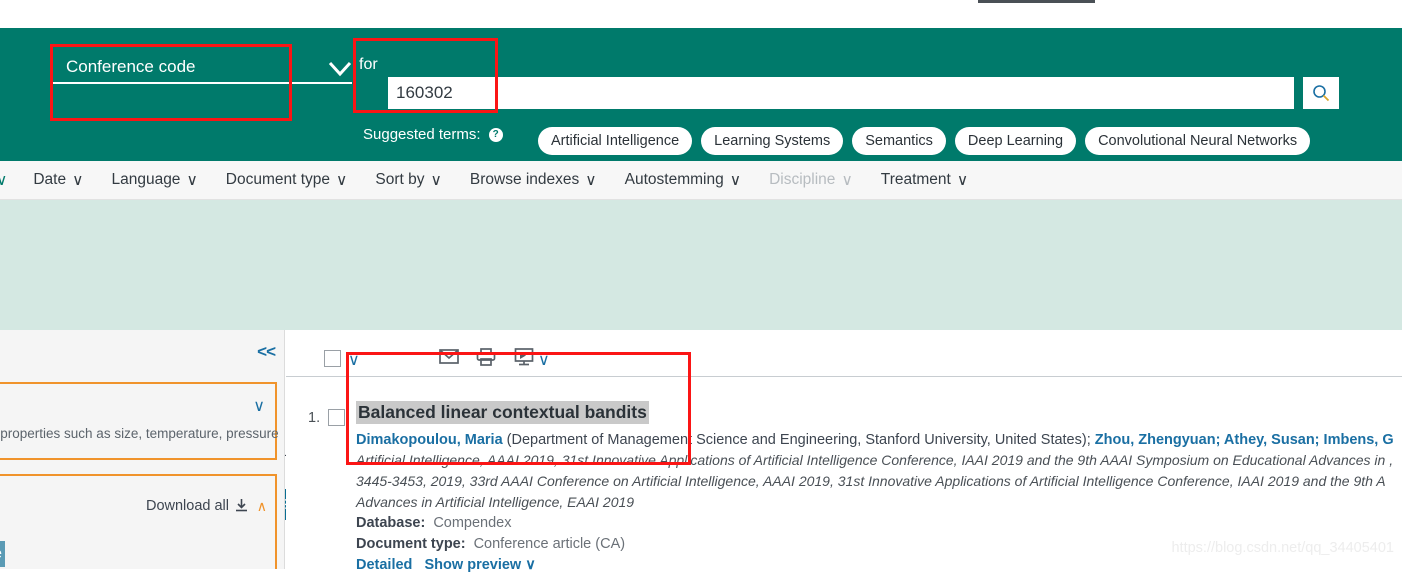 The width and height of the screenshot is (1402, 576). Describe the element at coordinates (1015, 141) in the screenshot. I see `chip-deep-learning: Deep Learning` at that location.